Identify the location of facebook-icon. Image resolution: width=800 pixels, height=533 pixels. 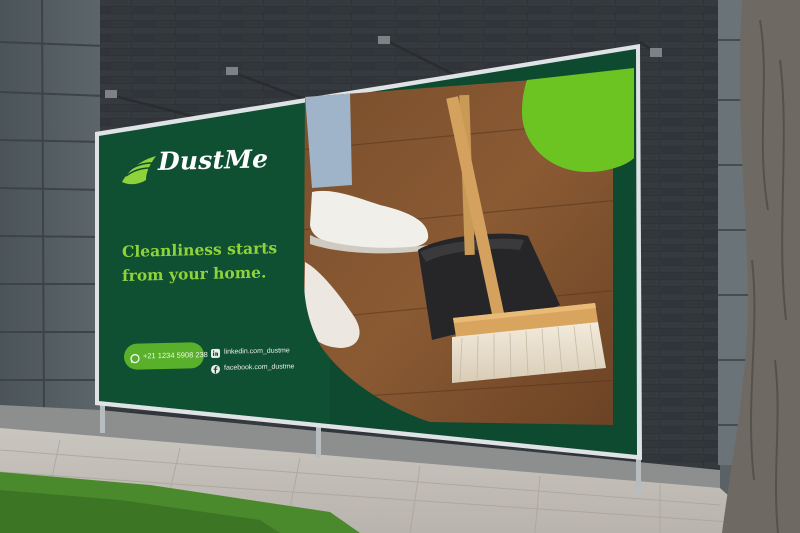
(215, 369).